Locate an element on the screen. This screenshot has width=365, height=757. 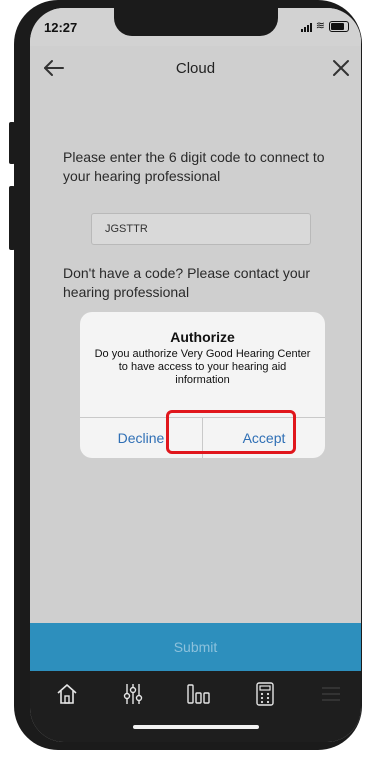
remote-icon is located at coordinates (265, 694).